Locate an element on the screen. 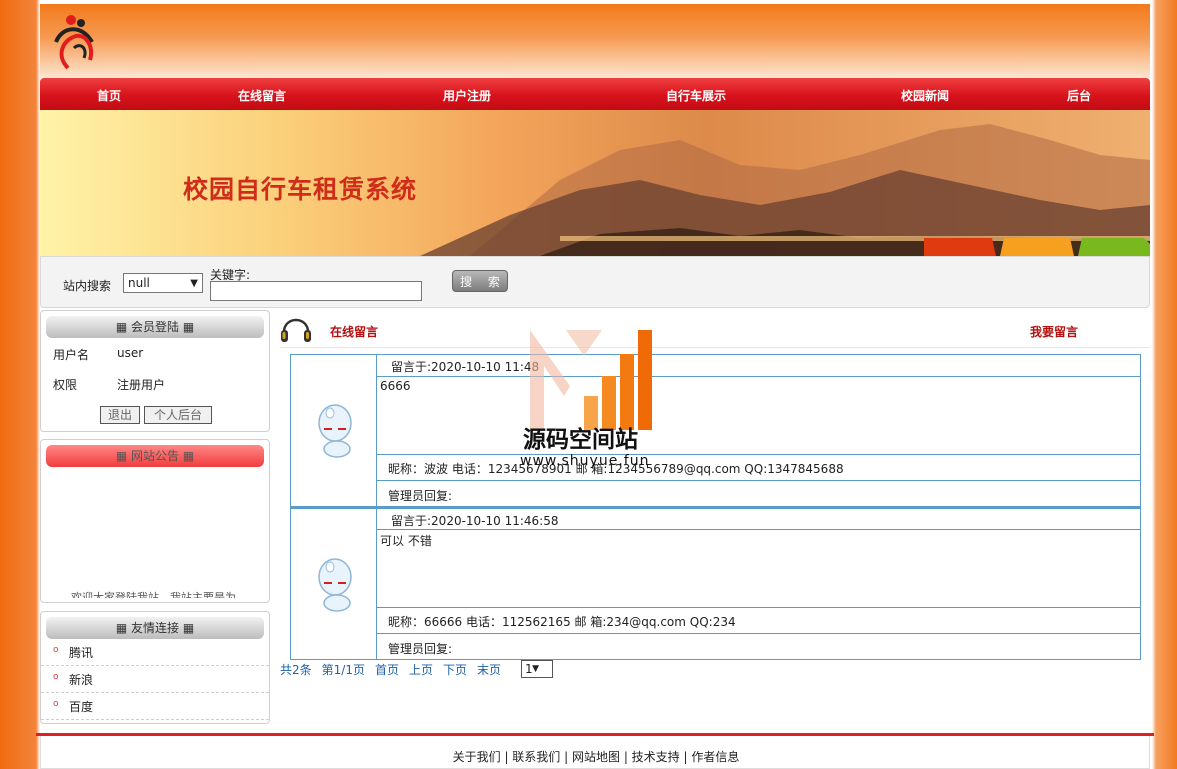 The height and width of the screenshot is (769, 1177). footer-link-about: 关于我们 is located at coordinates (477, 757).